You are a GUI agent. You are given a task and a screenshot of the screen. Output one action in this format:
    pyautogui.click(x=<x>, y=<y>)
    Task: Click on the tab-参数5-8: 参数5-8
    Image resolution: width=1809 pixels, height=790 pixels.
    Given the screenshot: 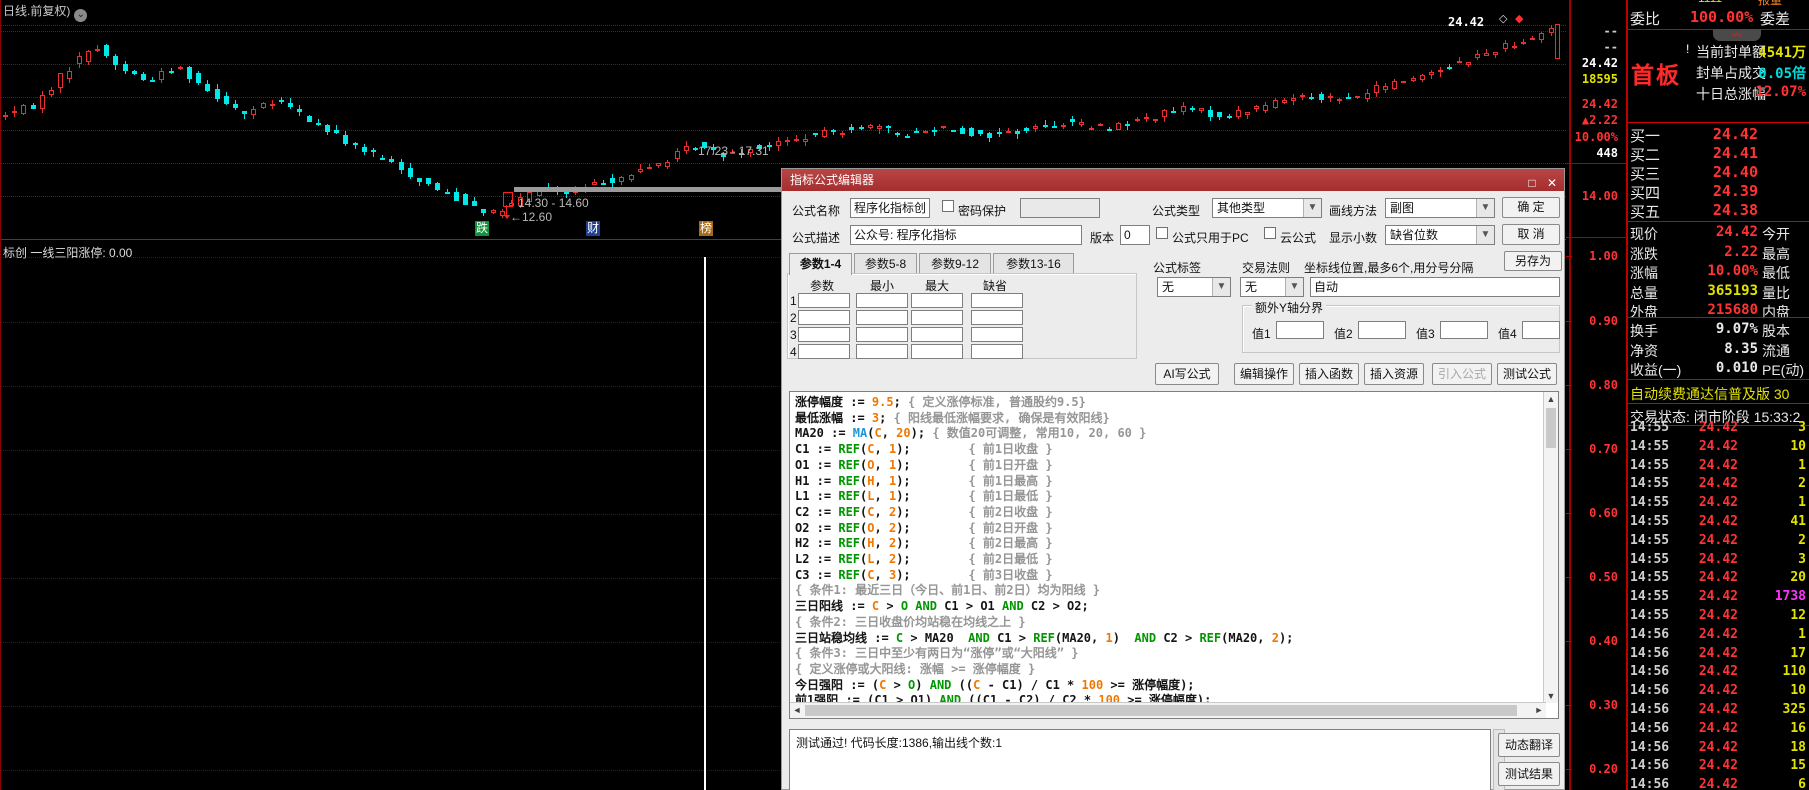 What is the action you would take?
    pyautogui.click(x=885, y=263)
    